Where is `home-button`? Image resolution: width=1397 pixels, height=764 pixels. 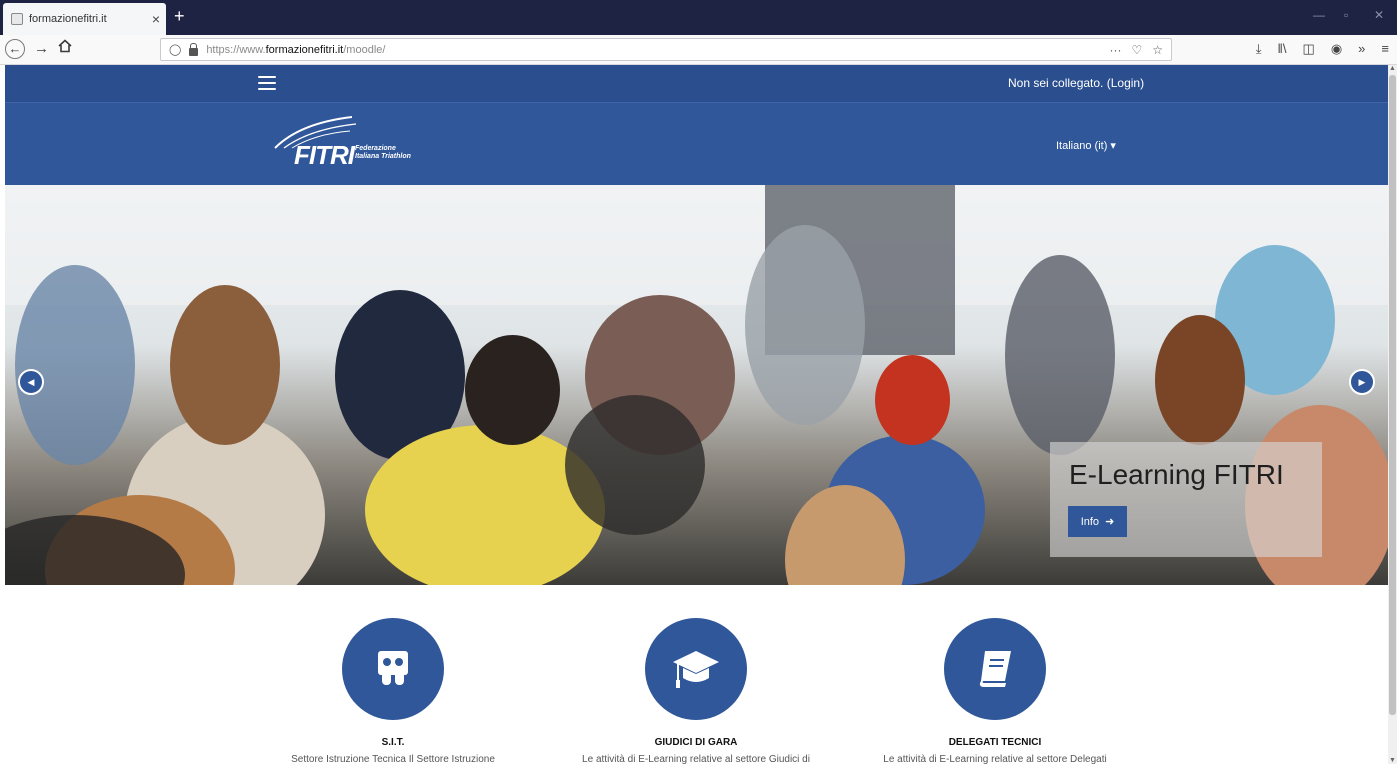
home-button is located at coordinates (65, 48).